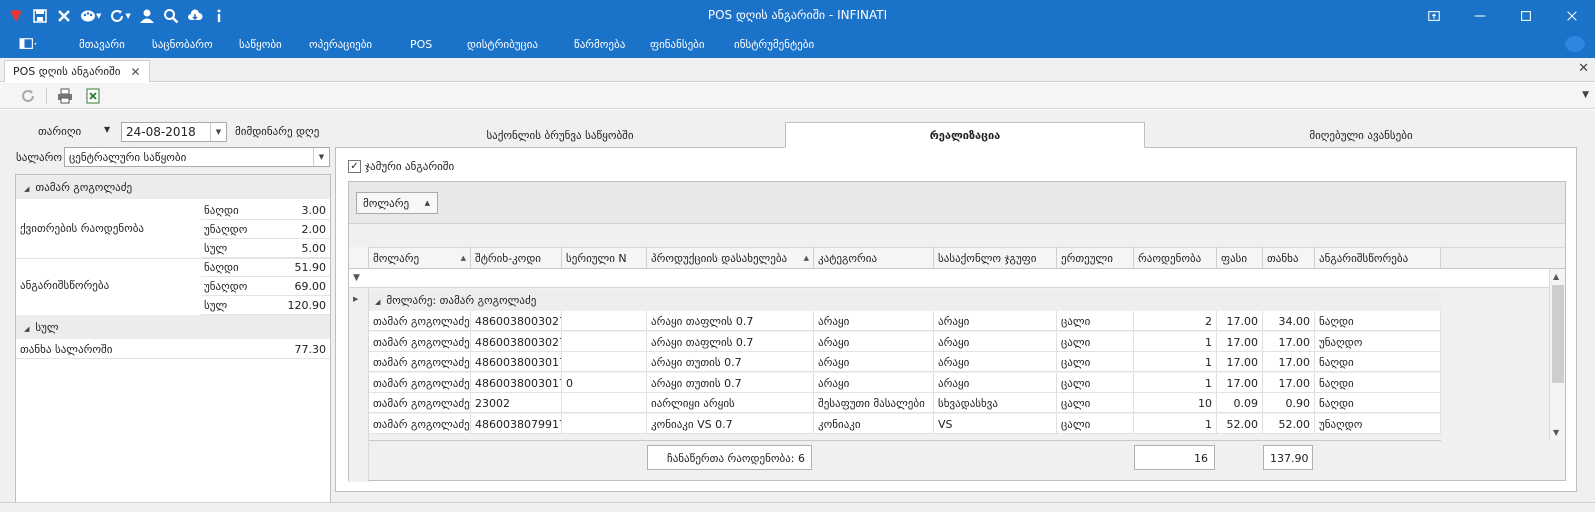  I want to click on sidebar-toggle-icon, so click(32, 44).